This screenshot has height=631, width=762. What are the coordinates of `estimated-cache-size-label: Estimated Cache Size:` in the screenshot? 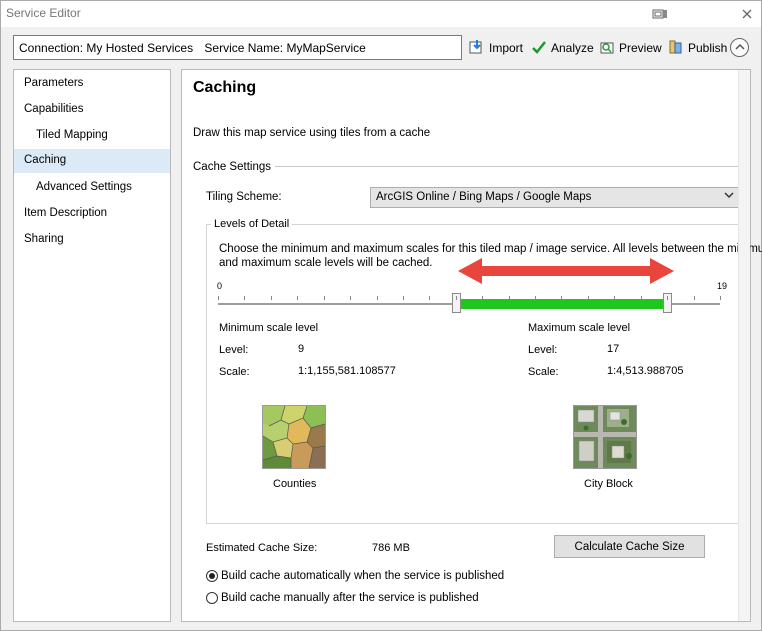 It's located at (262, 548).